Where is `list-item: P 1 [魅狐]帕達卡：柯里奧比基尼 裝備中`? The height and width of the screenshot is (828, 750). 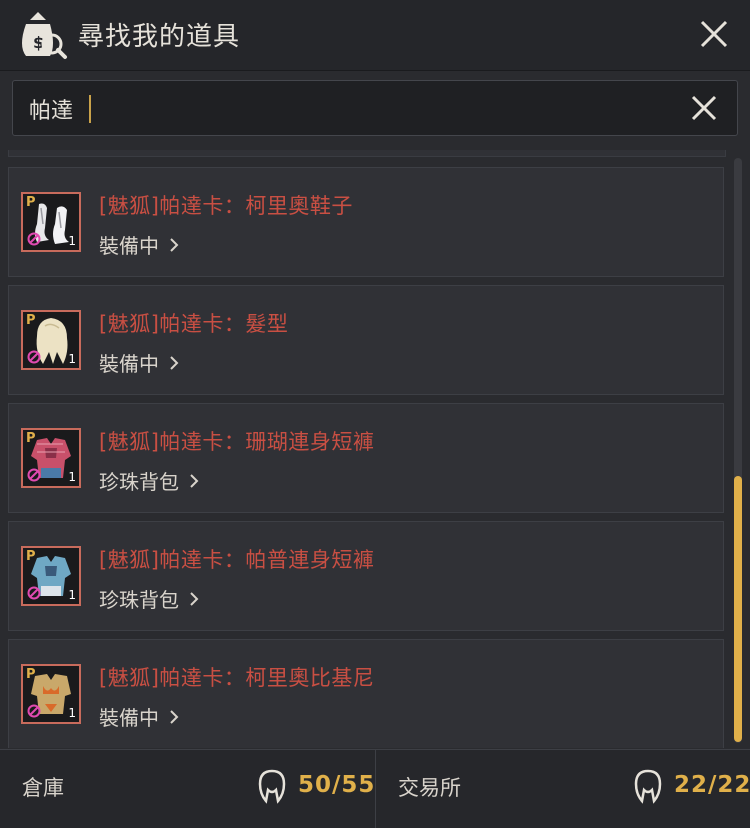 list-item: P 1 [魅狐]帕達卡：柯里奧比基尼 裝備中 is located at coordinates (366, 693).